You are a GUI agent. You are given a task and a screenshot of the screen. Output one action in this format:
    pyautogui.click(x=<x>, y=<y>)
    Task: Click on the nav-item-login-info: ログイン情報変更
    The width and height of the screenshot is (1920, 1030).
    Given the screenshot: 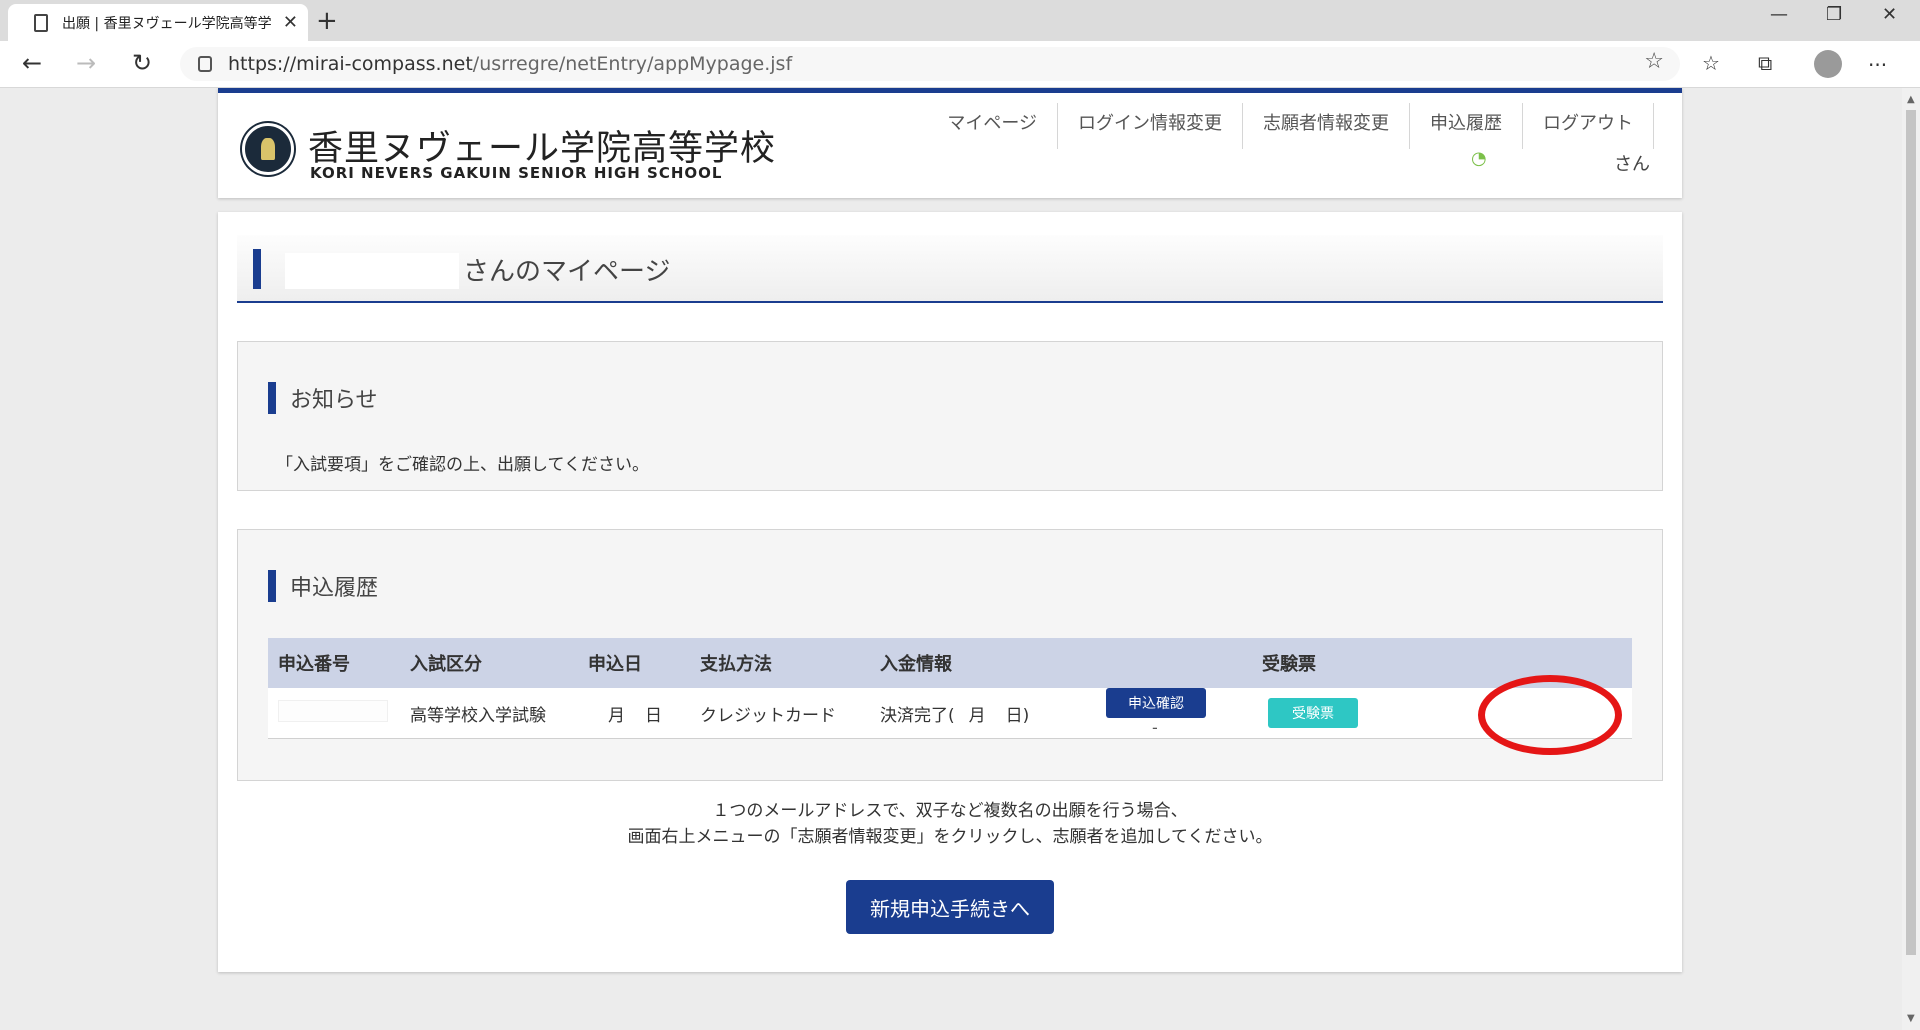 What is the action you would take?
    pyautogui.click(x=1150, y=126)
    